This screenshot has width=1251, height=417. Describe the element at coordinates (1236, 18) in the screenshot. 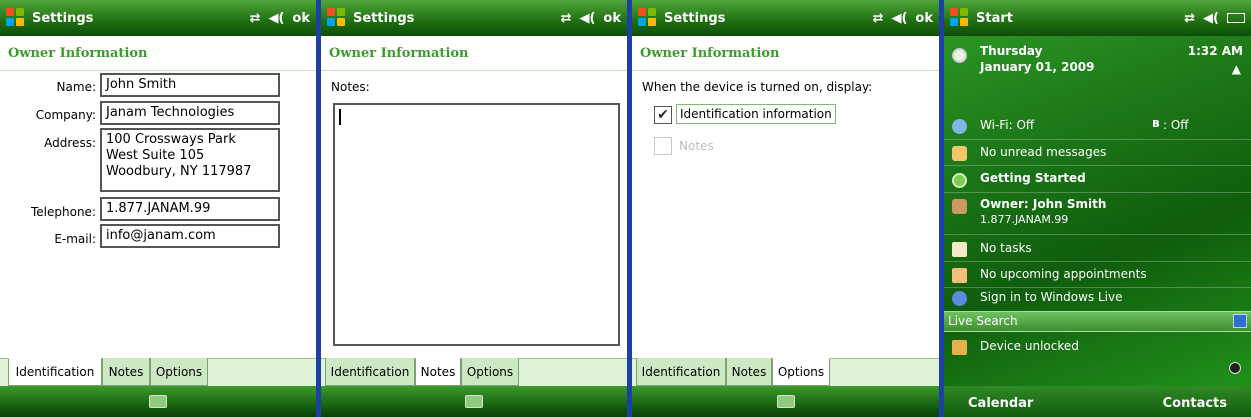

I see `battery-icon` at that location.